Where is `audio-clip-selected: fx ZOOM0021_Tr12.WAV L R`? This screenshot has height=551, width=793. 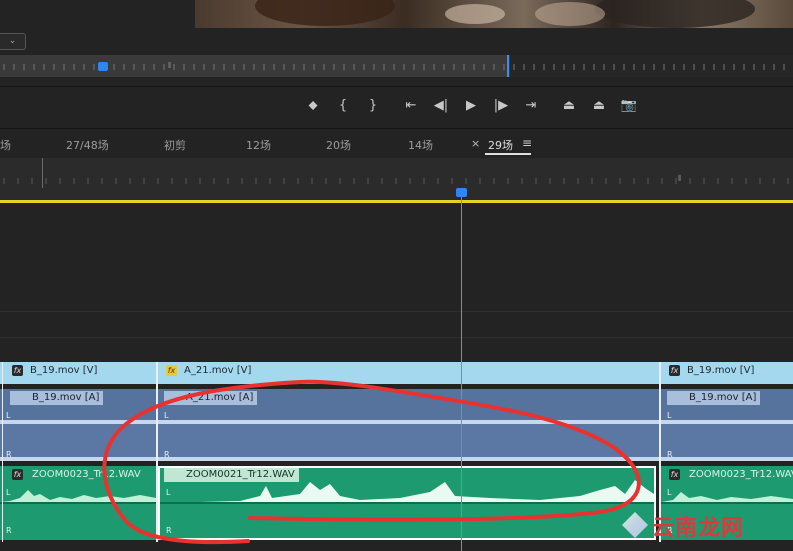 audio-clip-selected: fx ZOOM0021_Tr12.WAV L R is located at coordinates (407, 503).